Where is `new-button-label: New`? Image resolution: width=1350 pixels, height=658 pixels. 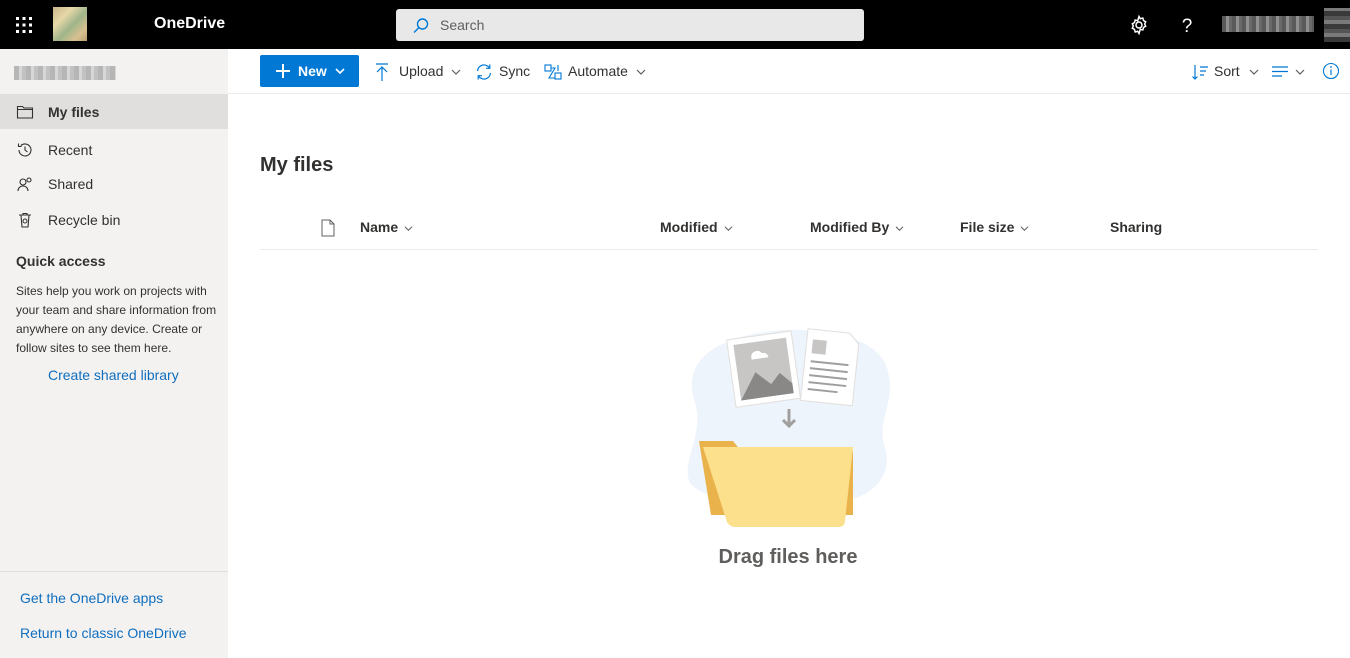
new-button-label: New is located at coordinates (312, 71).